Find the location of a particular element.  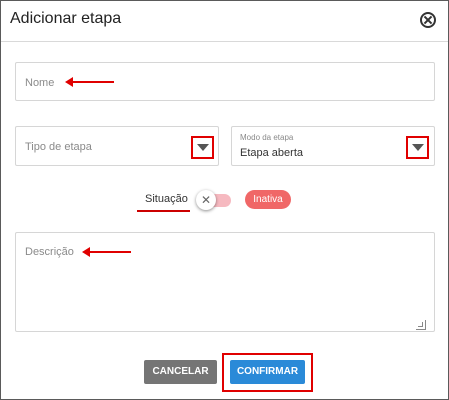

resize-handle-icon is located at coordinates (421, 325).